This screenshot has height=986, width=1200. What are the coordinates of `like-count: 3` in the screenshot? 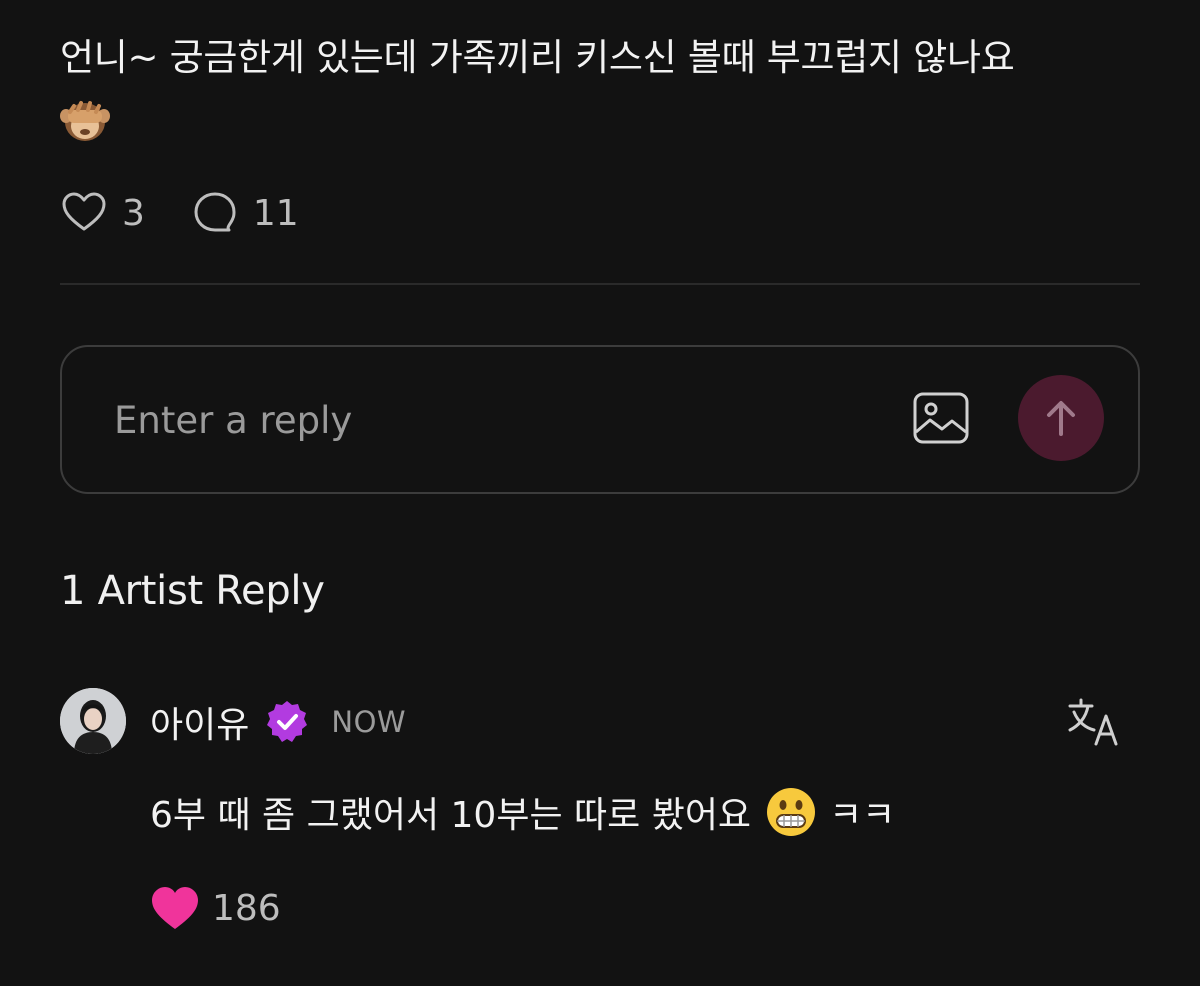 It's located at (133, 213).